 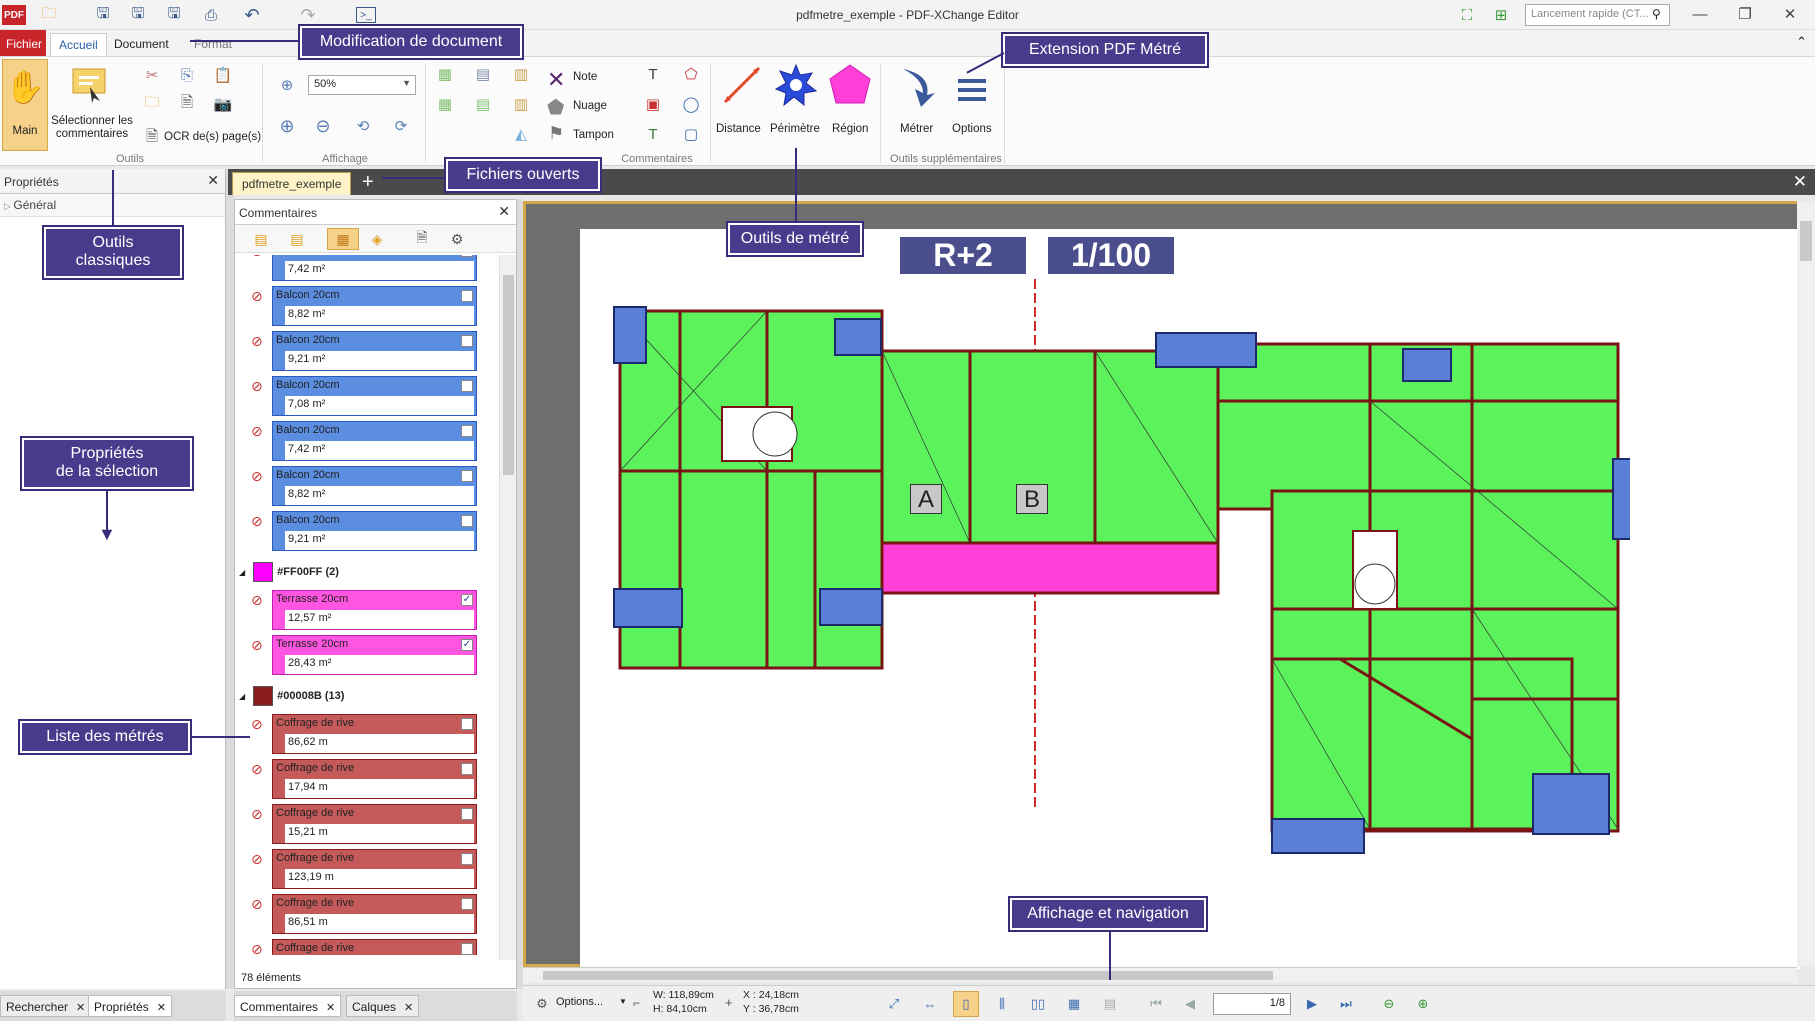 What do you see at coordinates (308, 15) in the screenshot?
I see `redo-icon: ↷` at bounding box center [308, 15].